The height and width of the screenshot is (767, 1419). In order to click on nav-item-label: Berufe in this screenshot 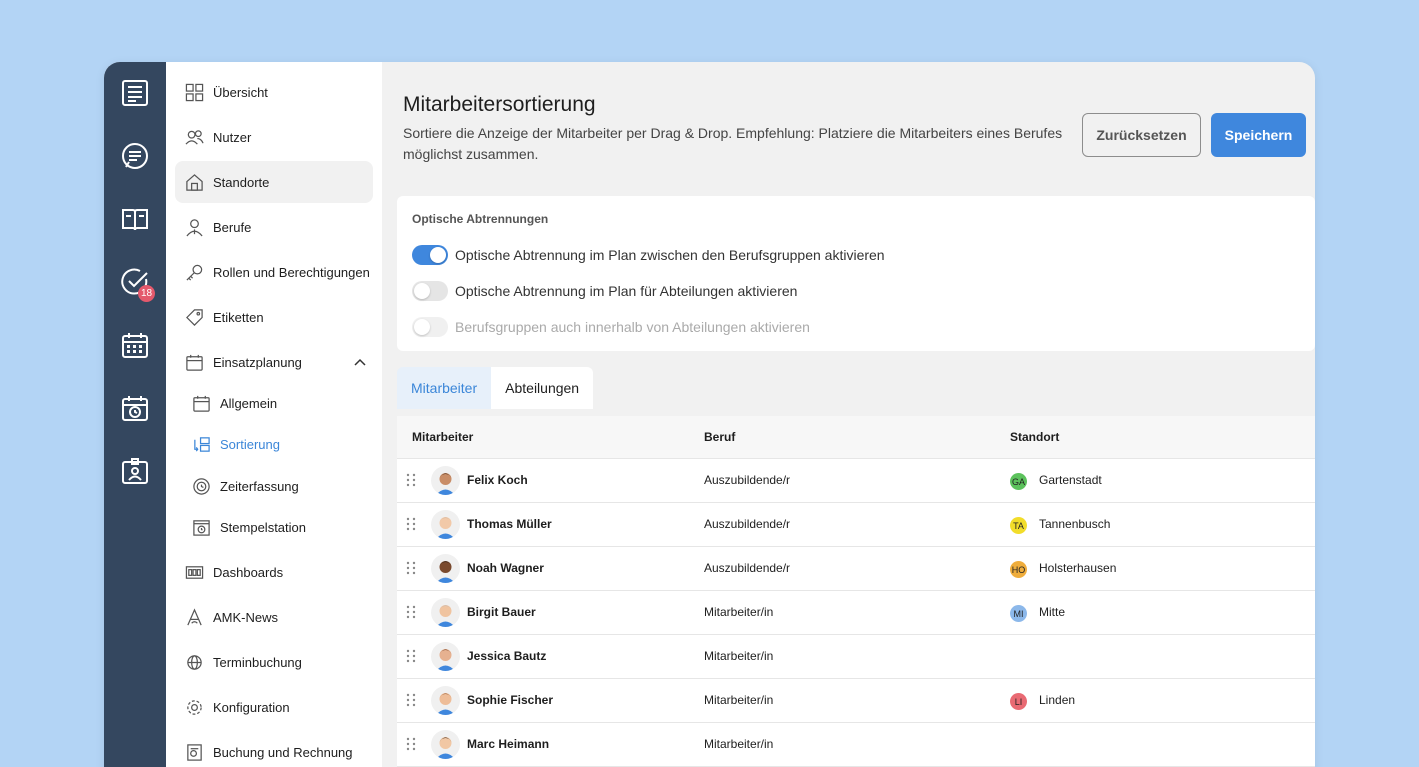, I will do `click(232, 227)`.